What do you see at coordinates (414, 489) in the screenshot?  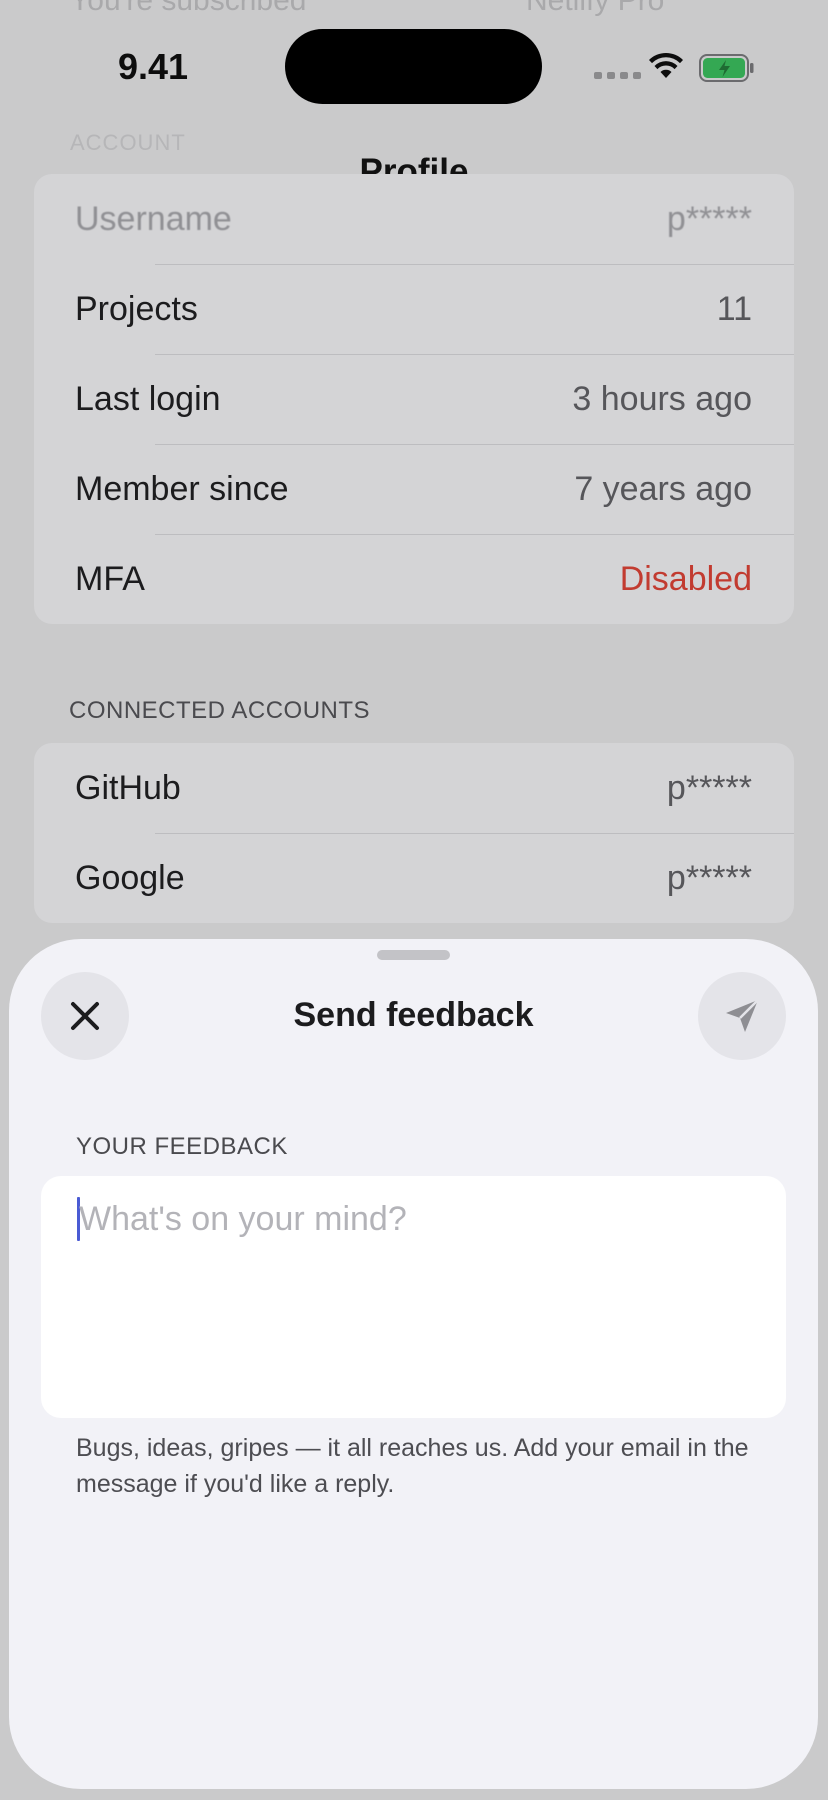 I see `member-since-row: Member since 7 years ago` at bounding box center [414, 489].